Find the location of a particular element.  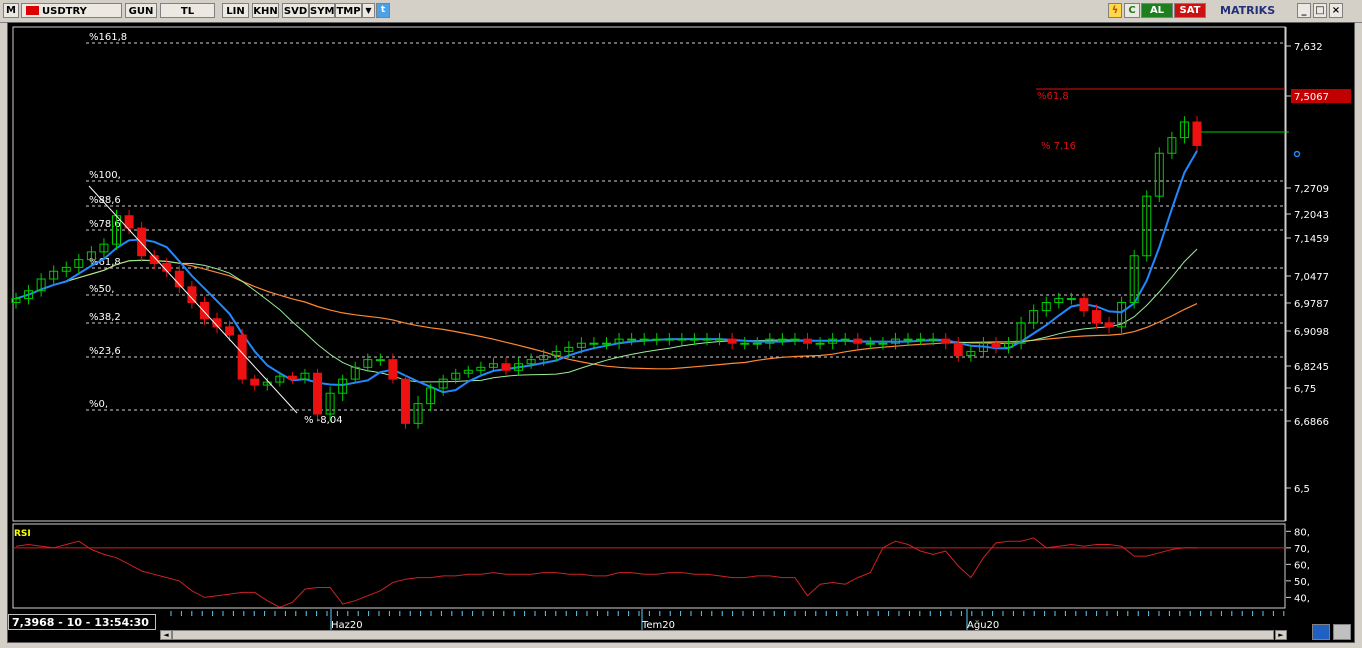

svd-button: SVD is located at coordinates (295, 10).